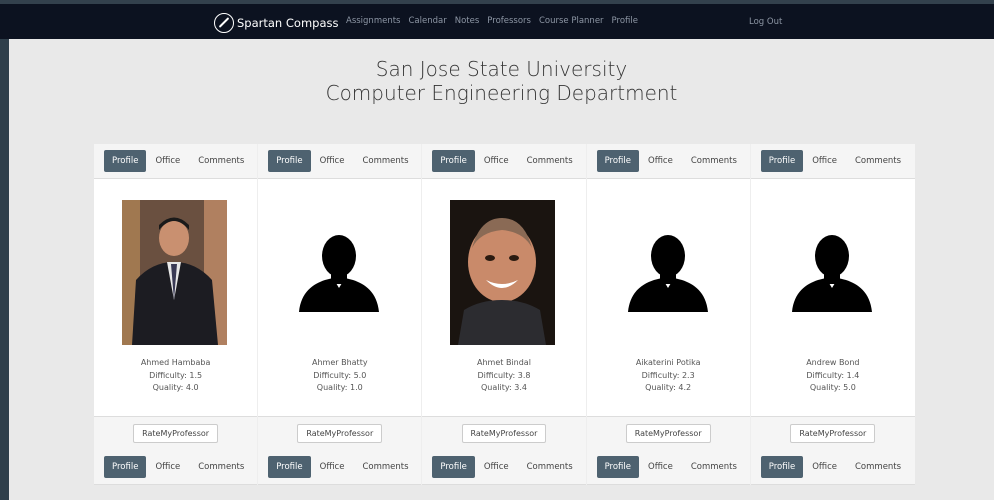 The height and width of the screenshot is (500, 994). What do you see at coordinates (501, 93) in the screenshot?
I see `department-name: Computer Engineering Department` at bounding box center [501, 93].